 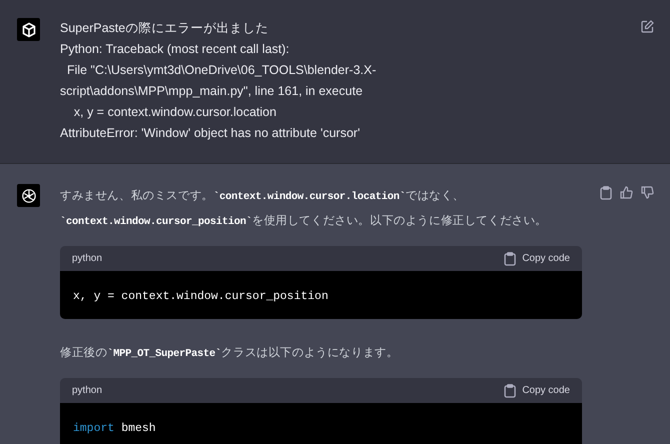 I want to click on message-paragraph: すみません、私のミスです。`context.window.cursor.location`ではなく、 `context.window.cursor_position`を使用してください。以下のように修正してください。, so click(x=304, y=209).